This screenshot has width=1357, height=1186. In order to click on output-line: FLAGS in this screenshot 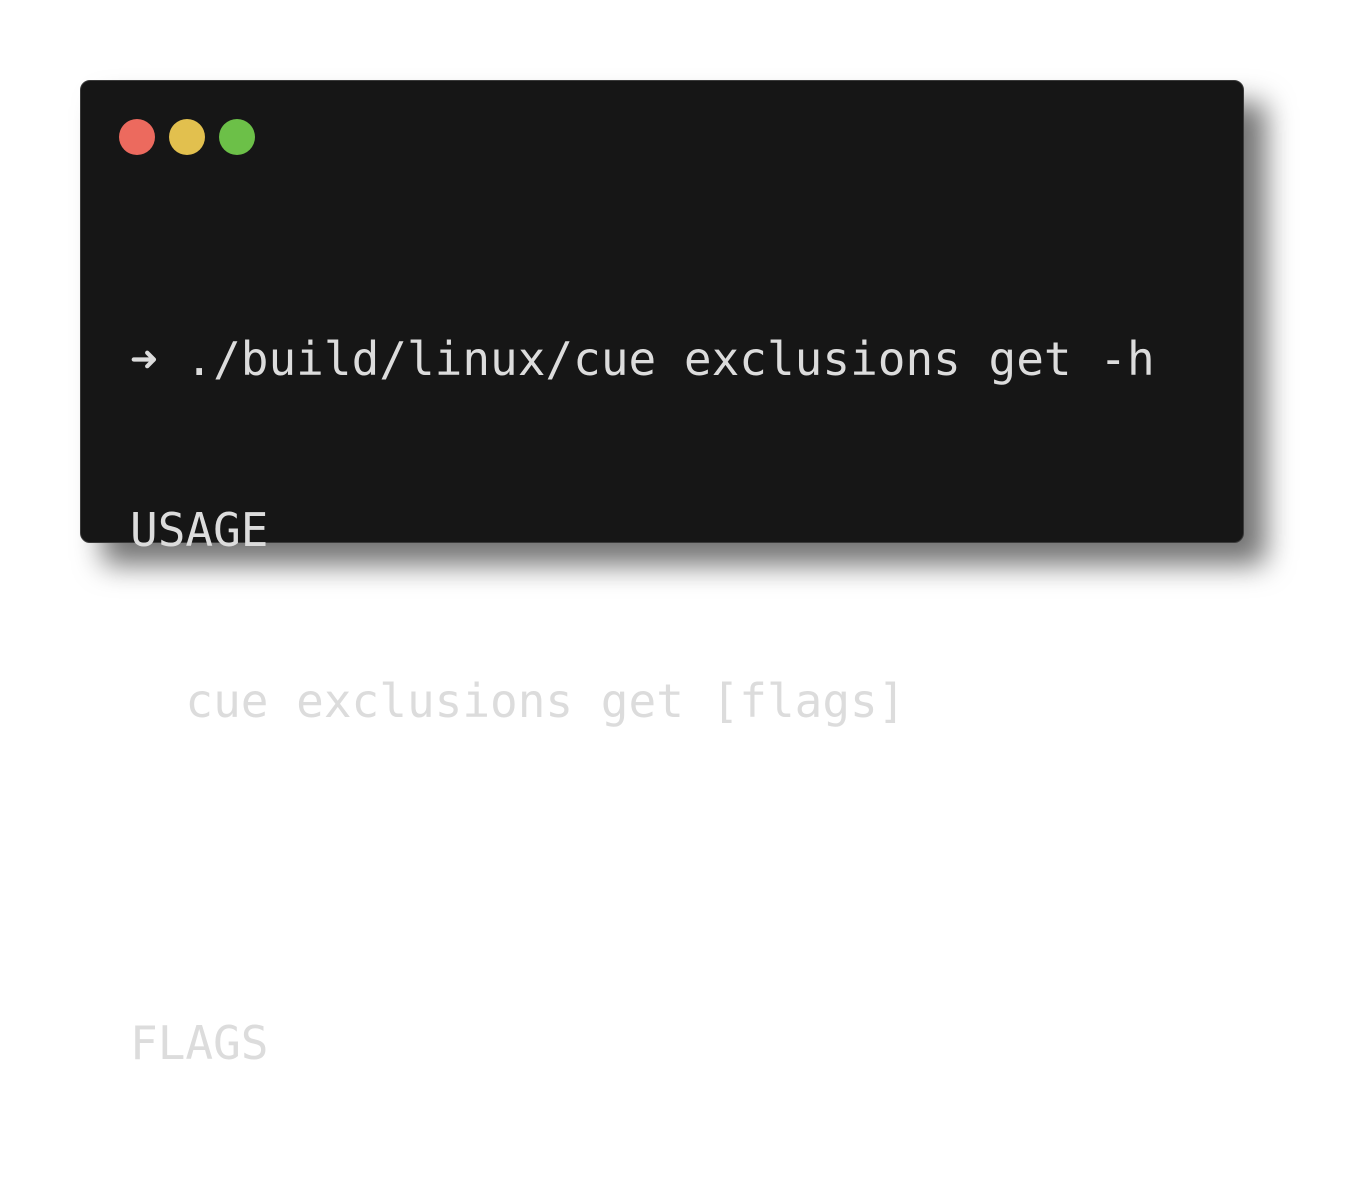, I will do `click(199, 1043)`.